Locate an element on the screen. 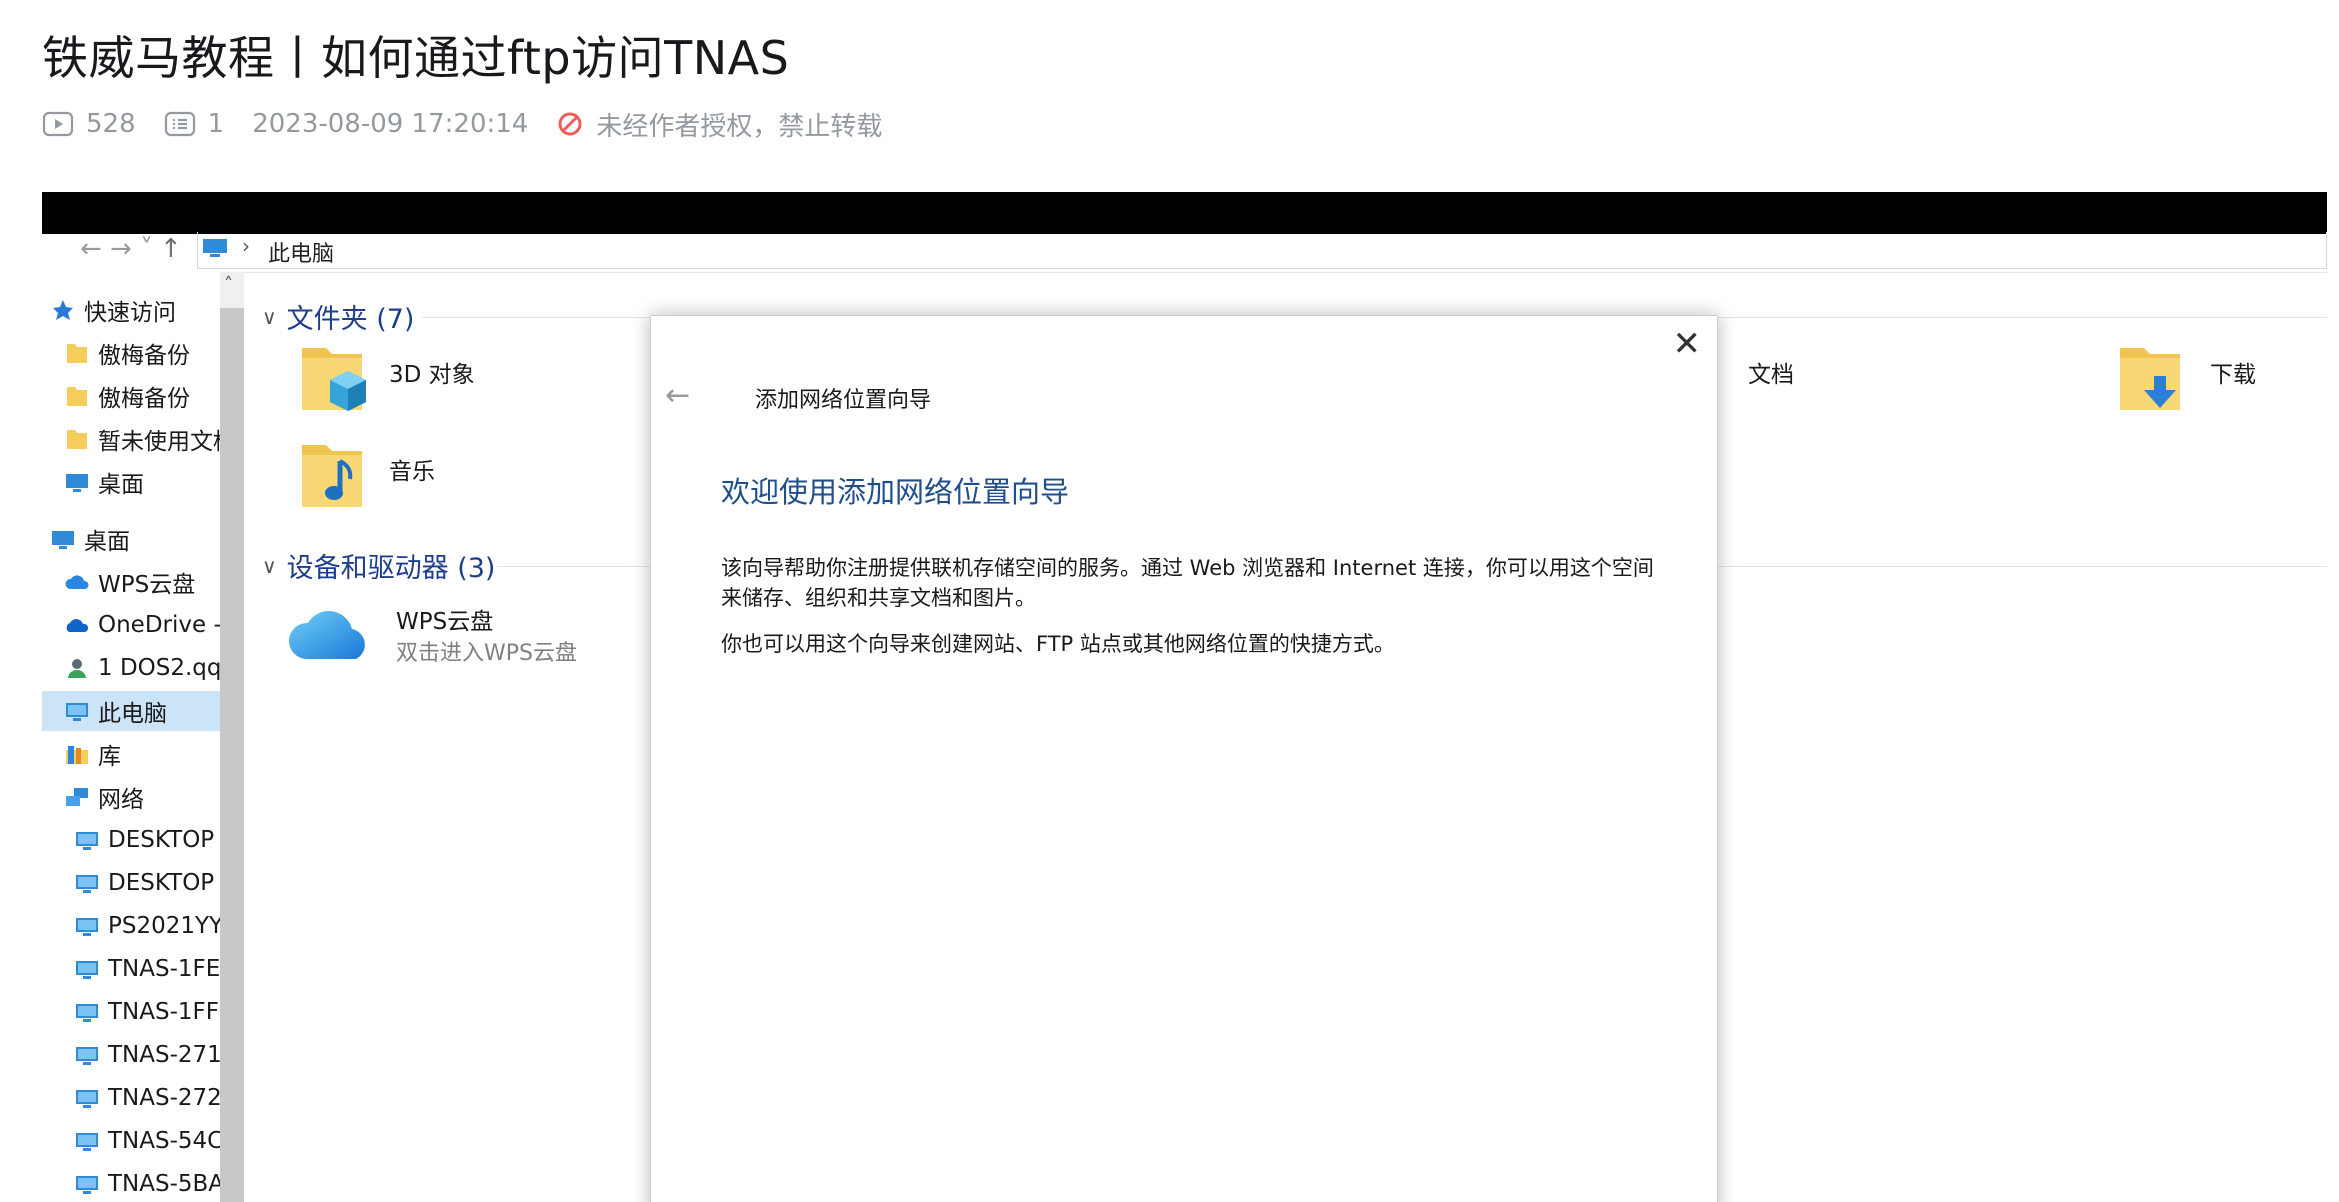  sidebar-item: 暂未使用文档 is located at coordinates (142, 439).